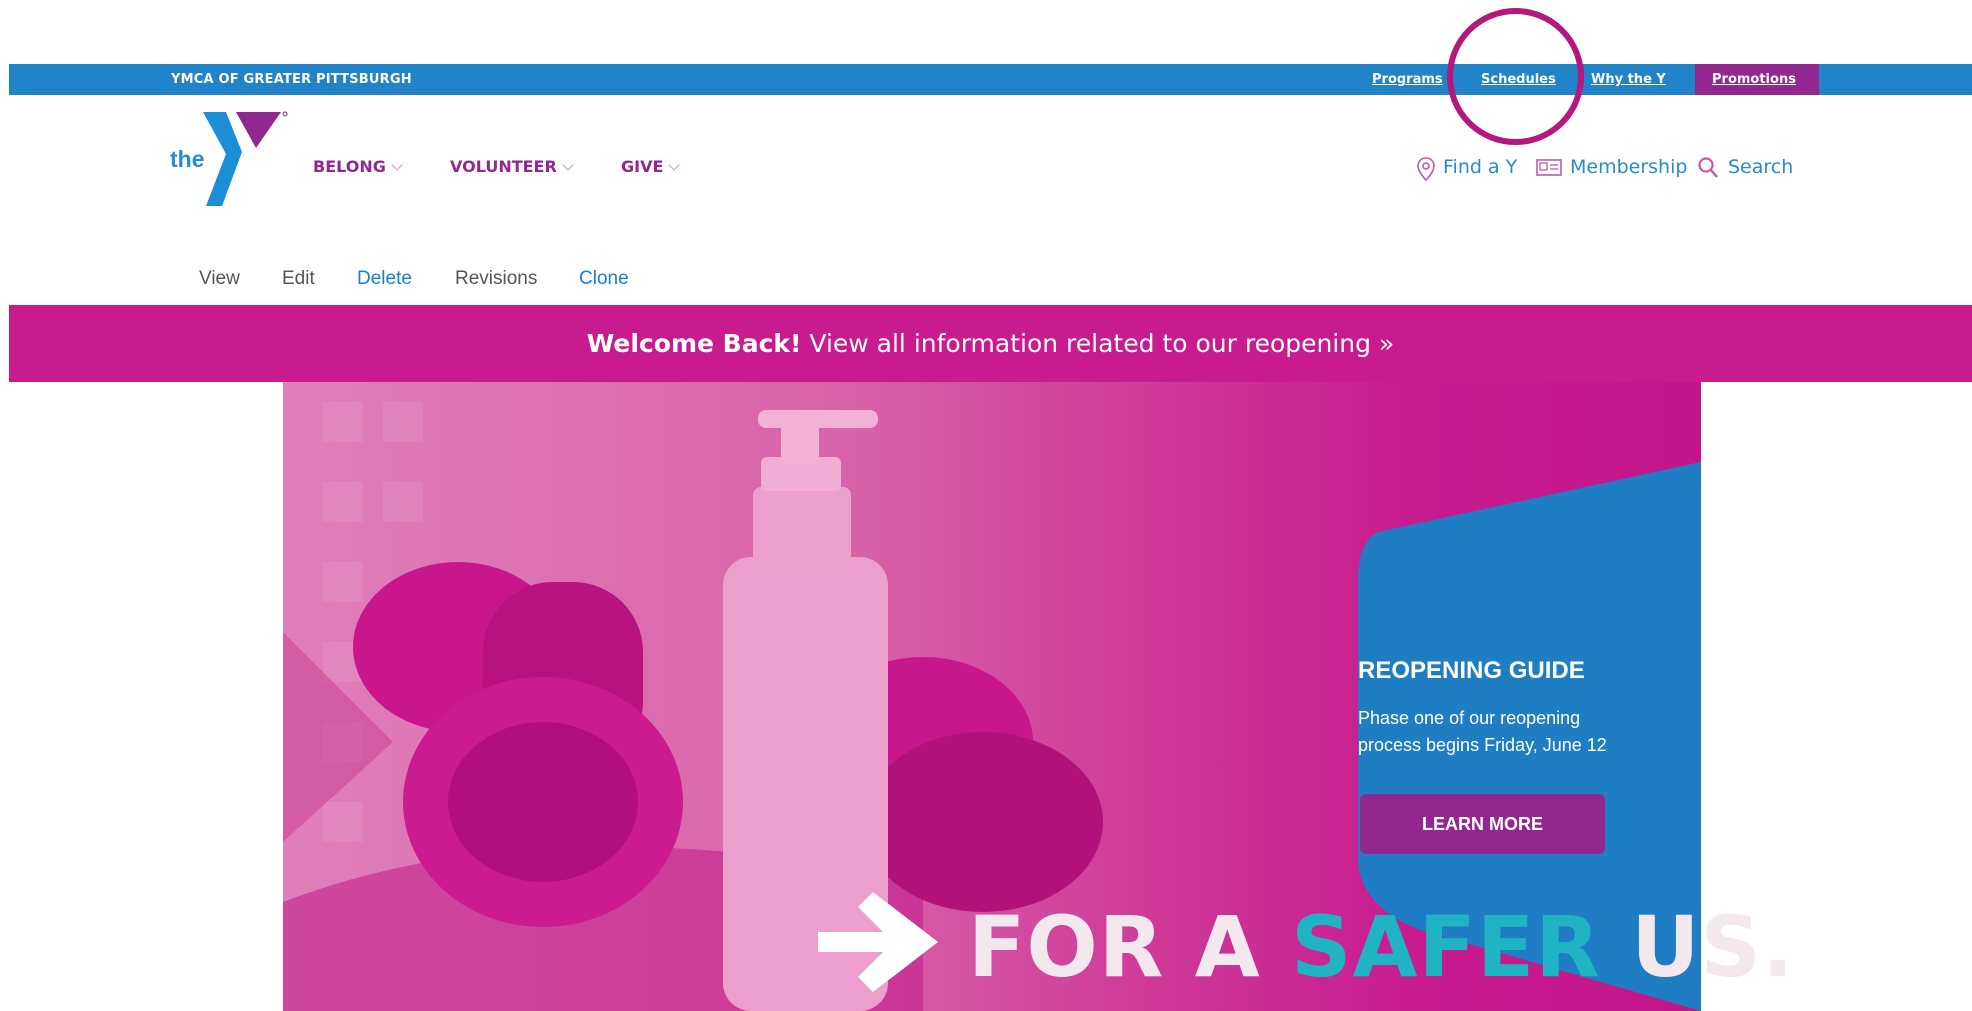  I want to click on tab-edit: Edit, so click(298, 279).